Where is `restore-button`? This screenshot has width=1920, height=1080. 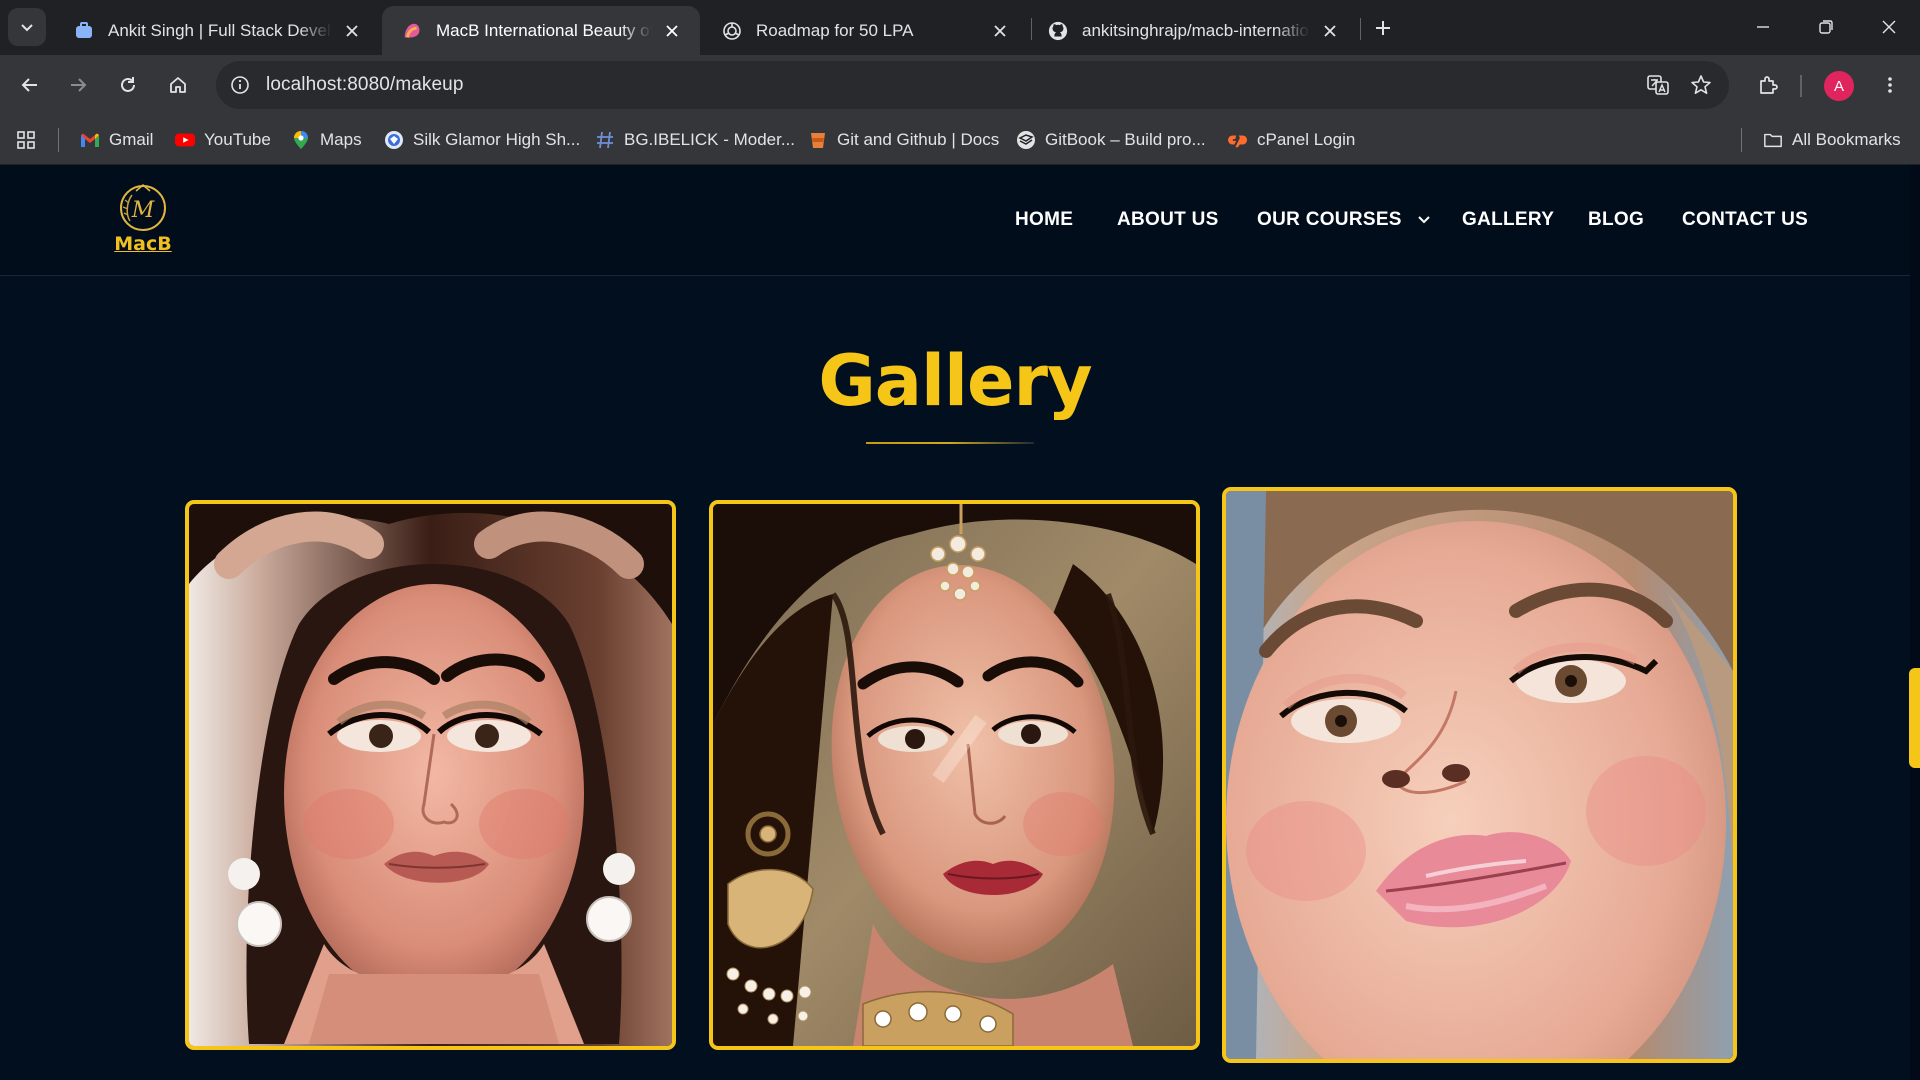 restore-button is located at coordinates (1826, 27).